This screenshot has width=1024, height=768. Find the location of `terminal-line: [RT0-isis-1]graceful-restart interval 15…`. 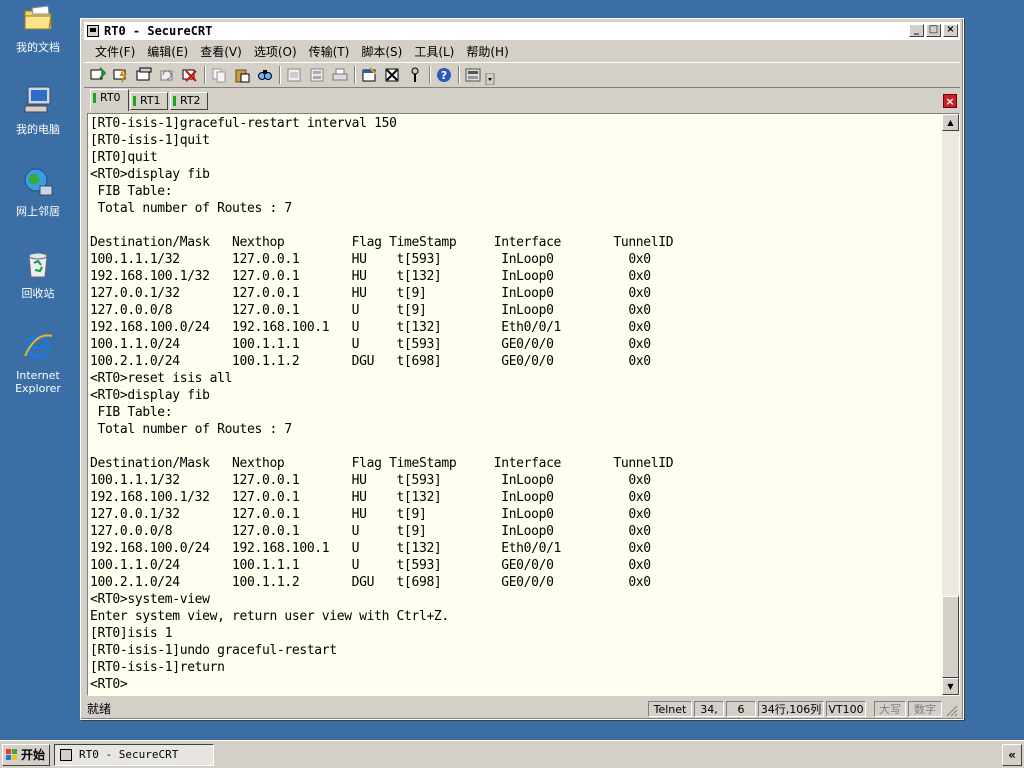

terminal-line: [RT0-isis-1]graceful-restart interval 15… is located at coordinates (243, 123).